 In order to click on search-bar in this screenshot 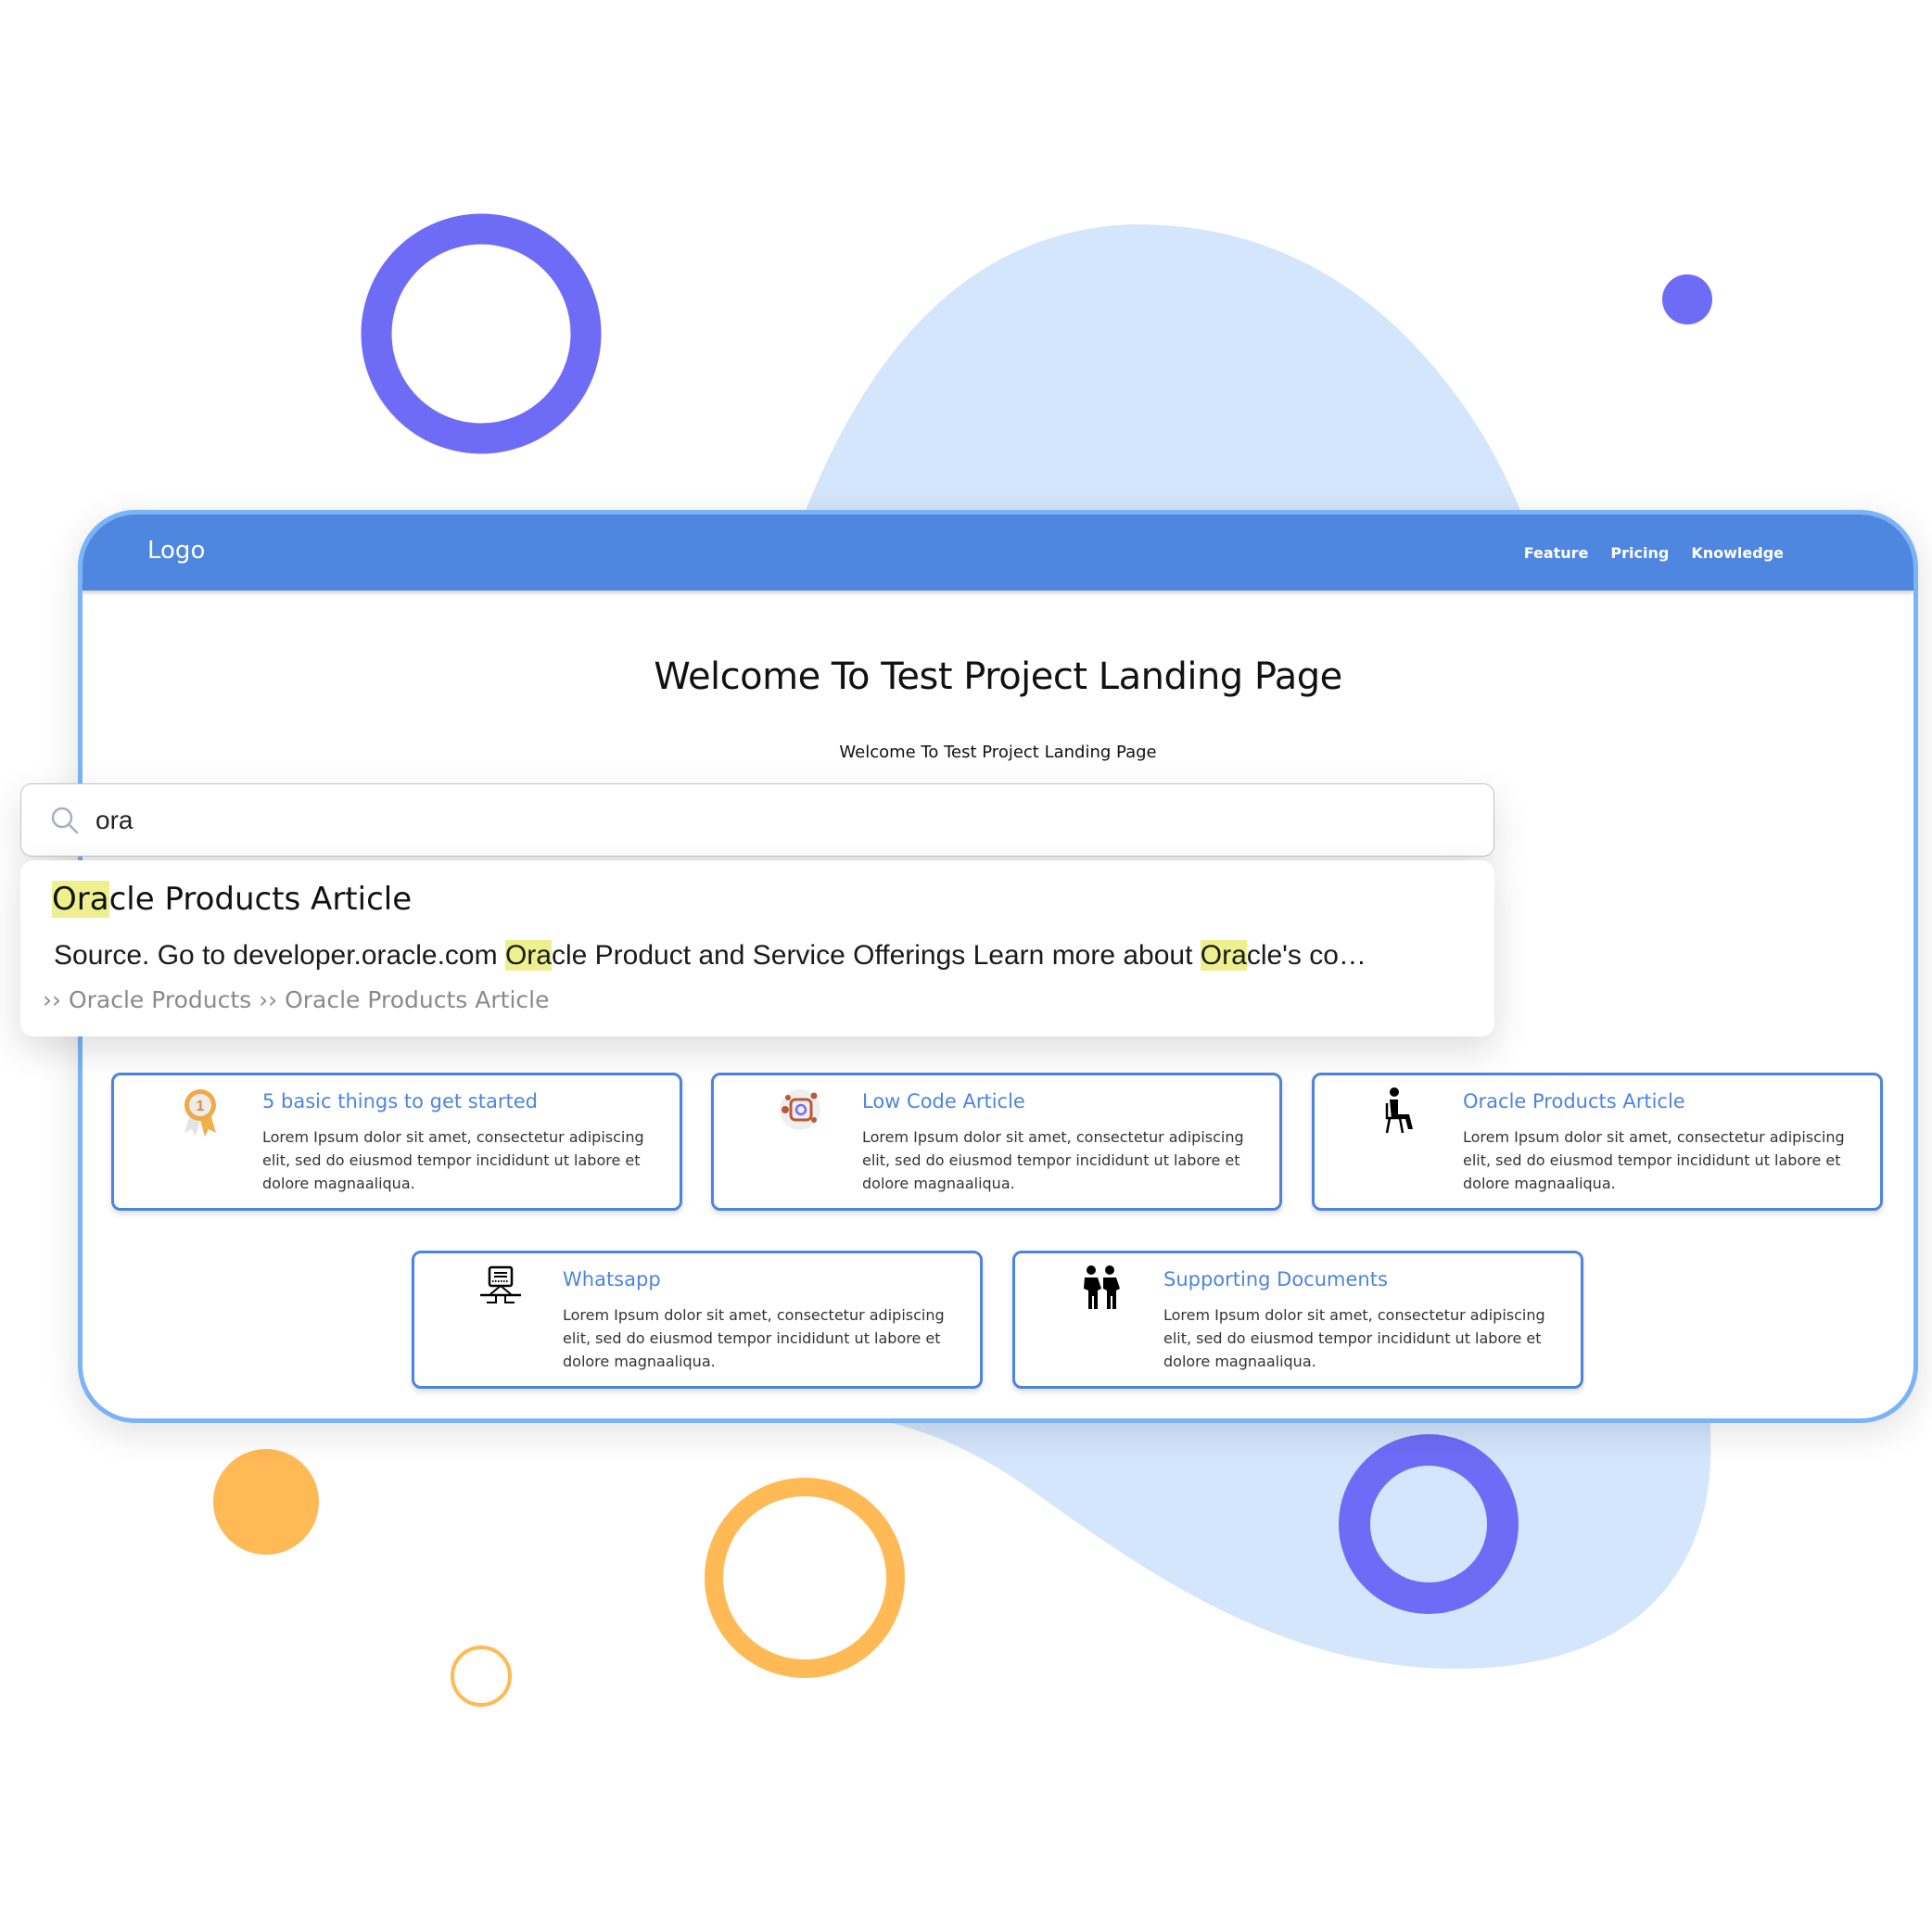, I will do `click(757, 820)`.